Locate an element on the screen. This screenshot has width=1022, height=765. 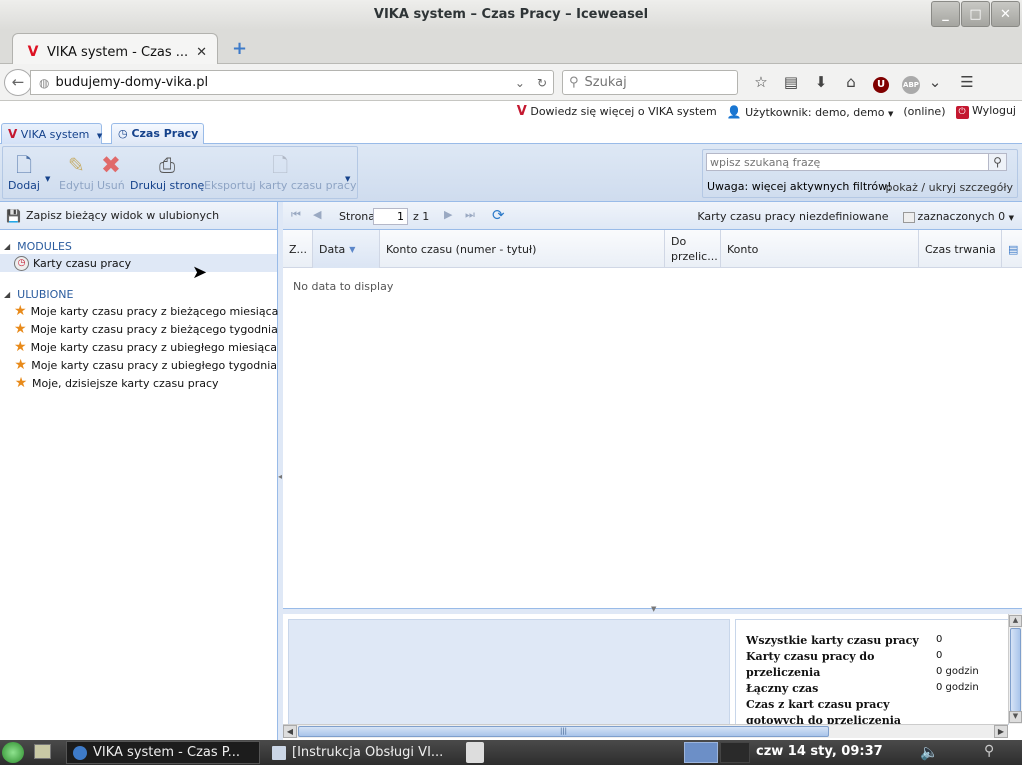
workspace-switcher-icon is located at coordinates (701, 752).